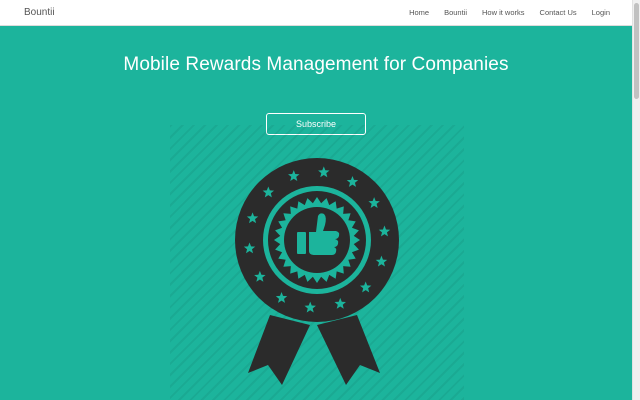  What do you see at coordinates (636, 51) in the screenshot?
I see `scrollbar-thumb` at bounding box center [636, 51].